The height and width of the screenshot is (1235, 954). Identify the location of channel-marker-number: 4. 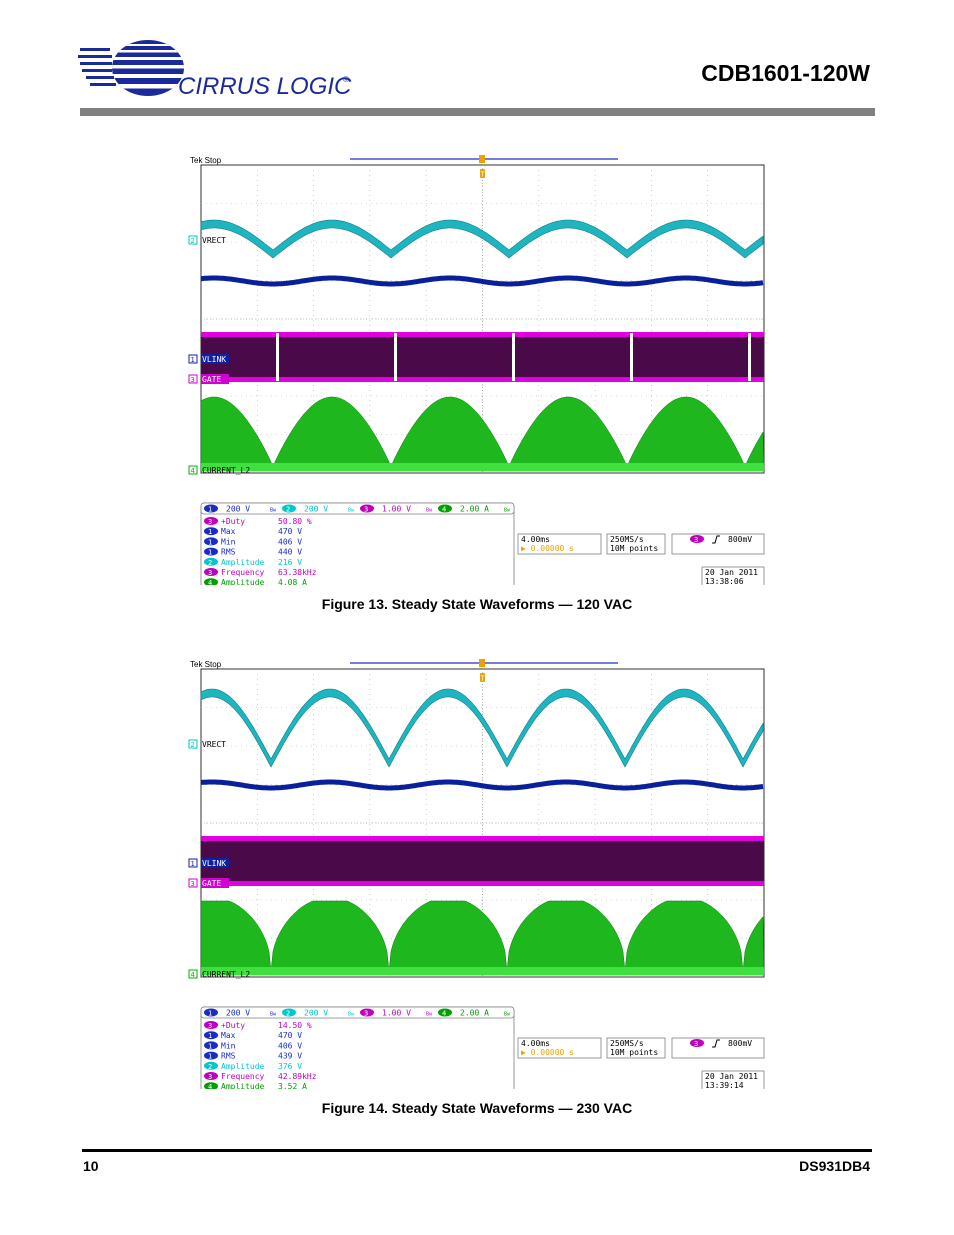
(193, 471).